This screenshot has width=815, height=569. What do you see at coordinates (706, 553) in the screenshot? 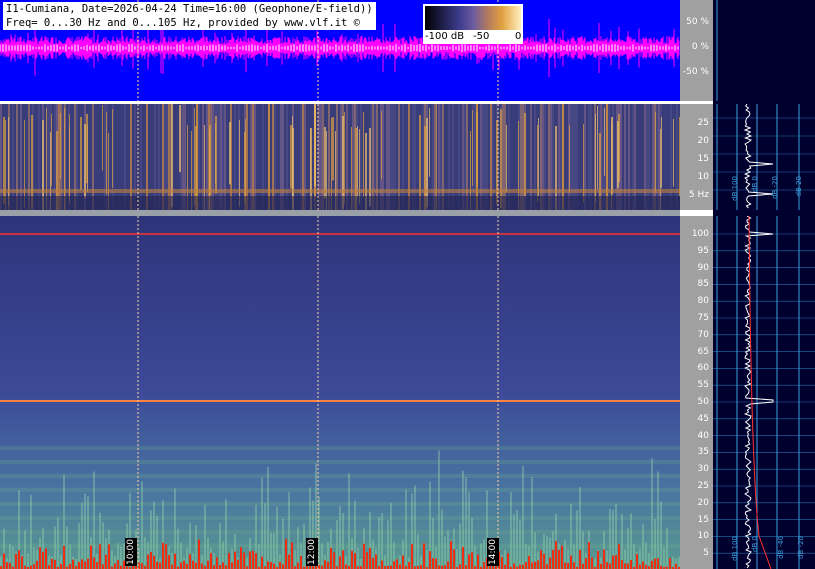
I see `high-tick-5: 5` at bounding box center [706, 553].